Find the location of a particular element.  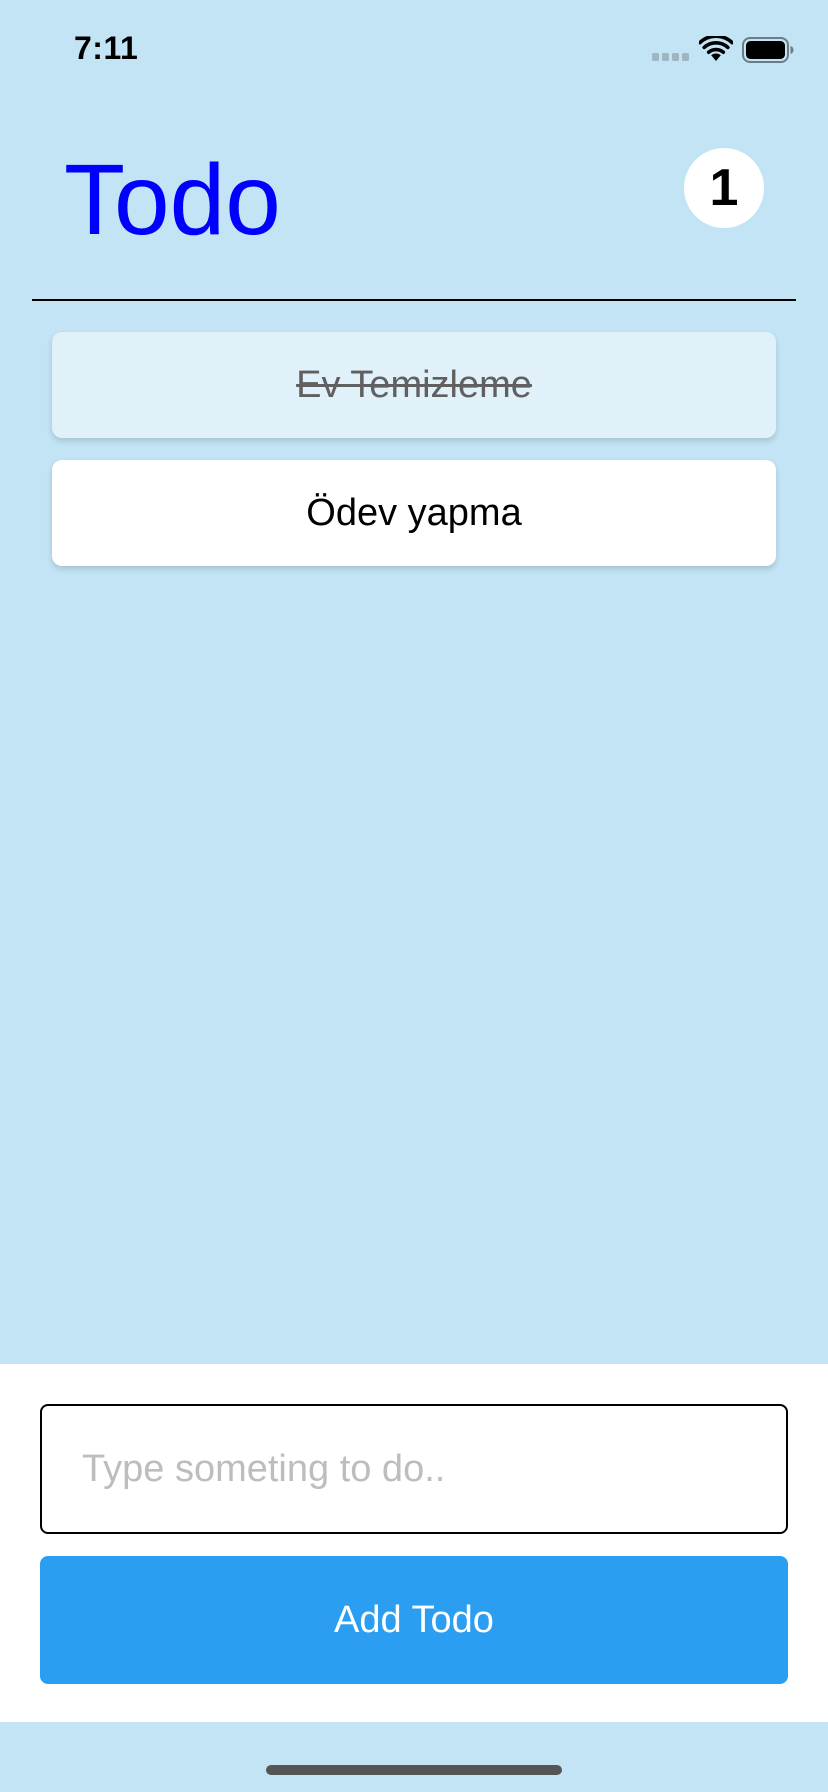

status-time: 7:11 is located at coordinates (106, 48).